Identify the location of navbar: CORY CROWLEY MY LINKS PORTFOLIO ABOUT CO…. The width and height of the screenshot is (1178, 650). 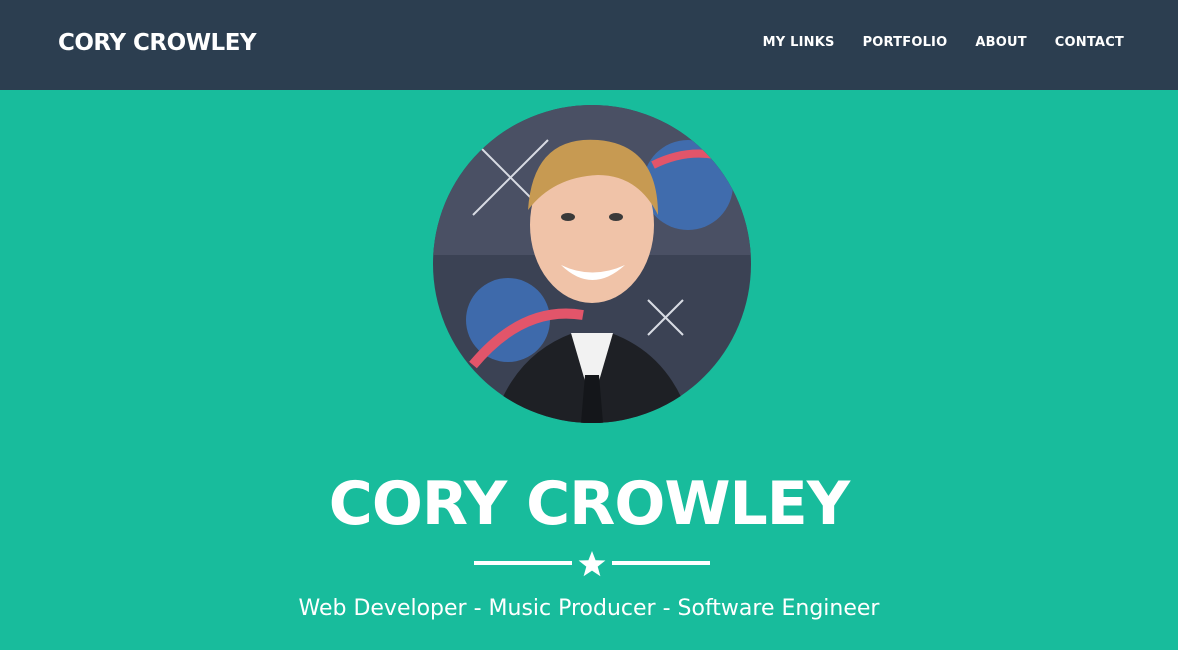
(589, 45).